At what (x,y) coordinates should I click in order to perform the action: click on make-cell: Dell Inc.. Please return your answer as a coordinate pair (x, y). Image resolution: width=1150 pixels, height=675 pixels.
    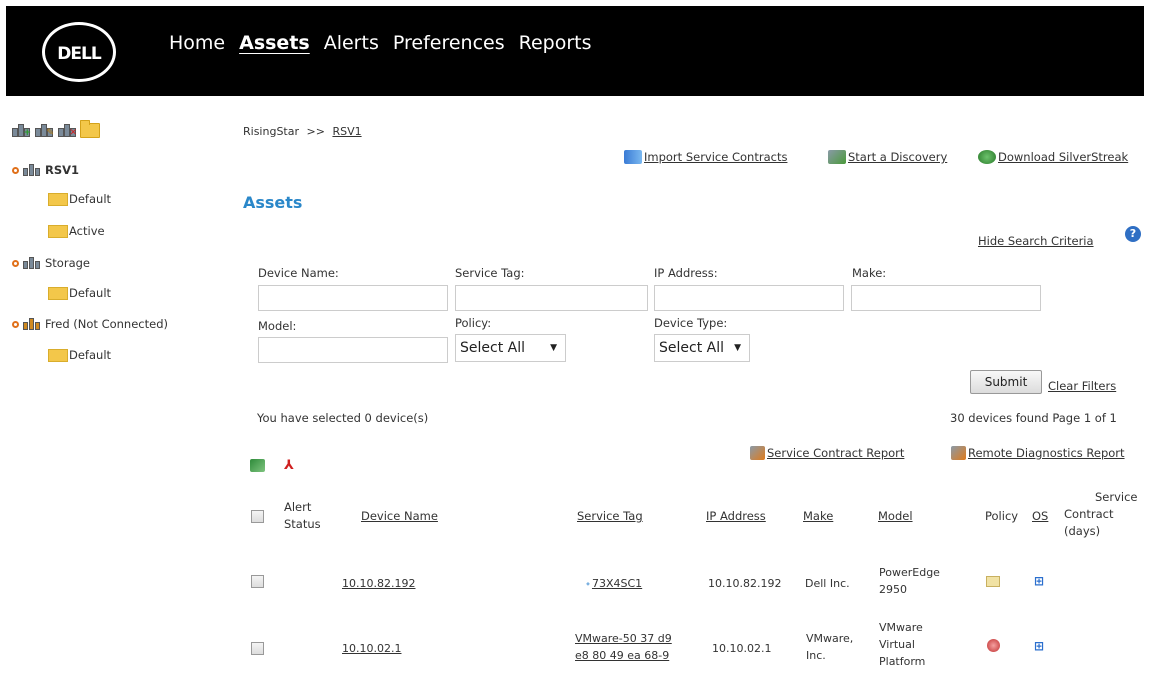
    Looking at the image, I should click on (827, 583).